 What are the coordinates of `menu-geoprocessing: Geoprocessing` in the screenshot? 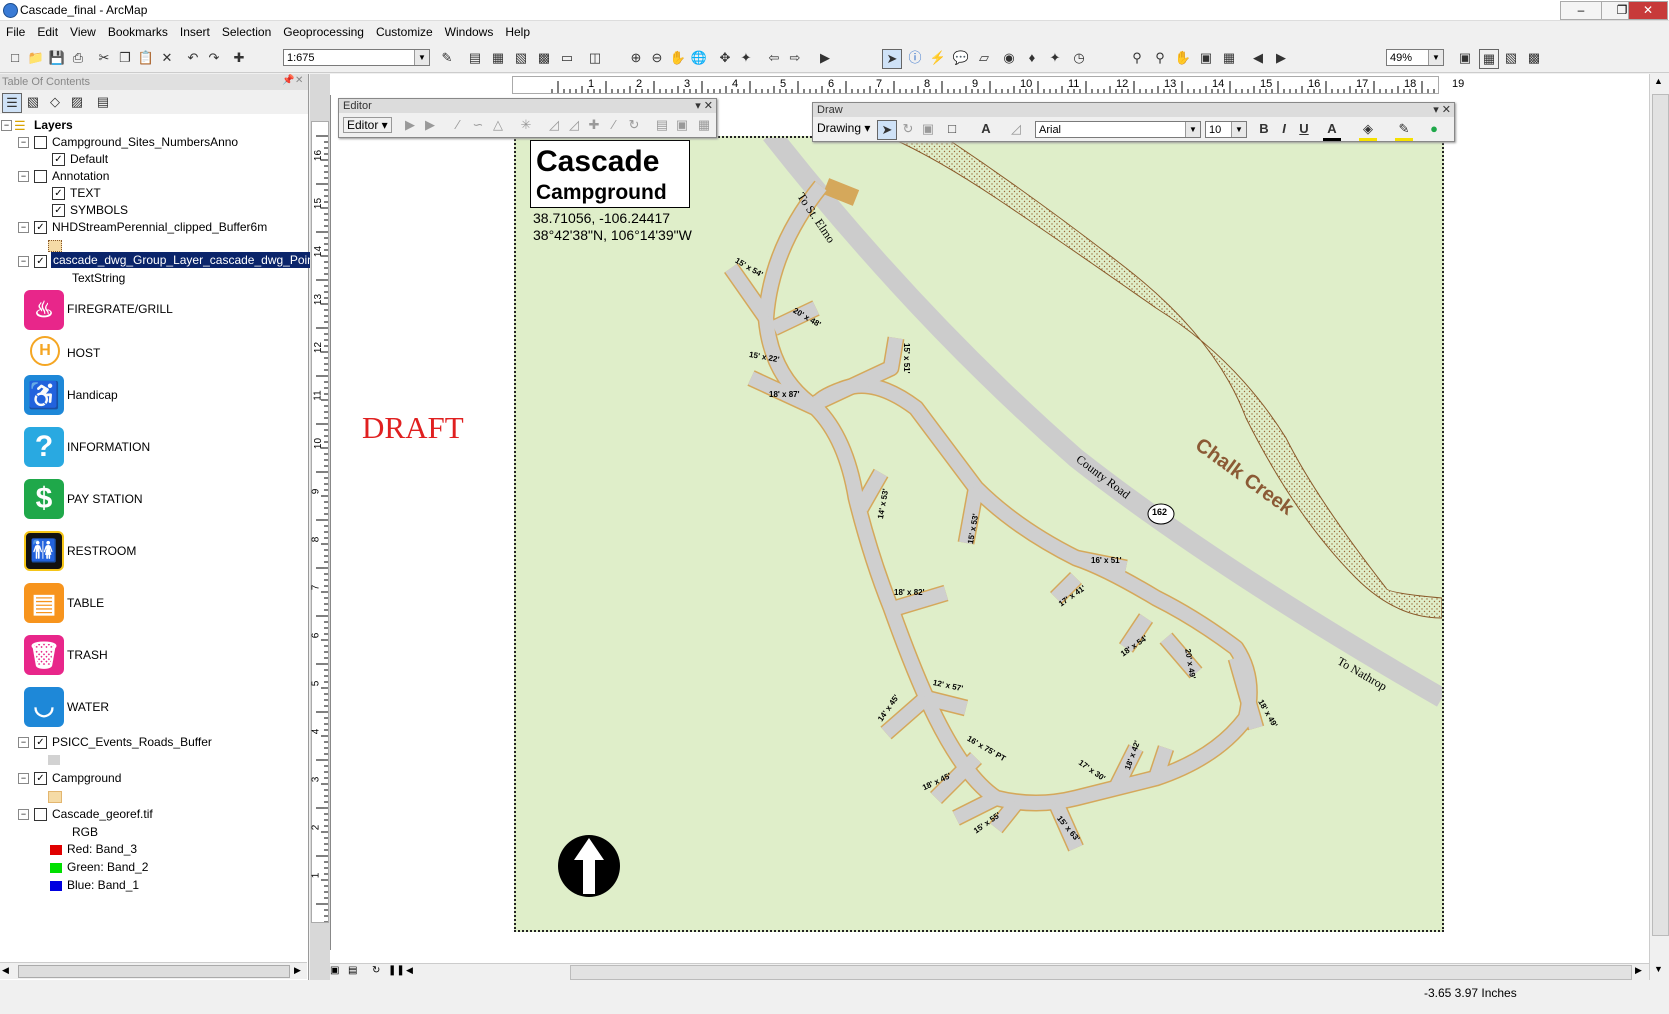 It's located at (323, 32).